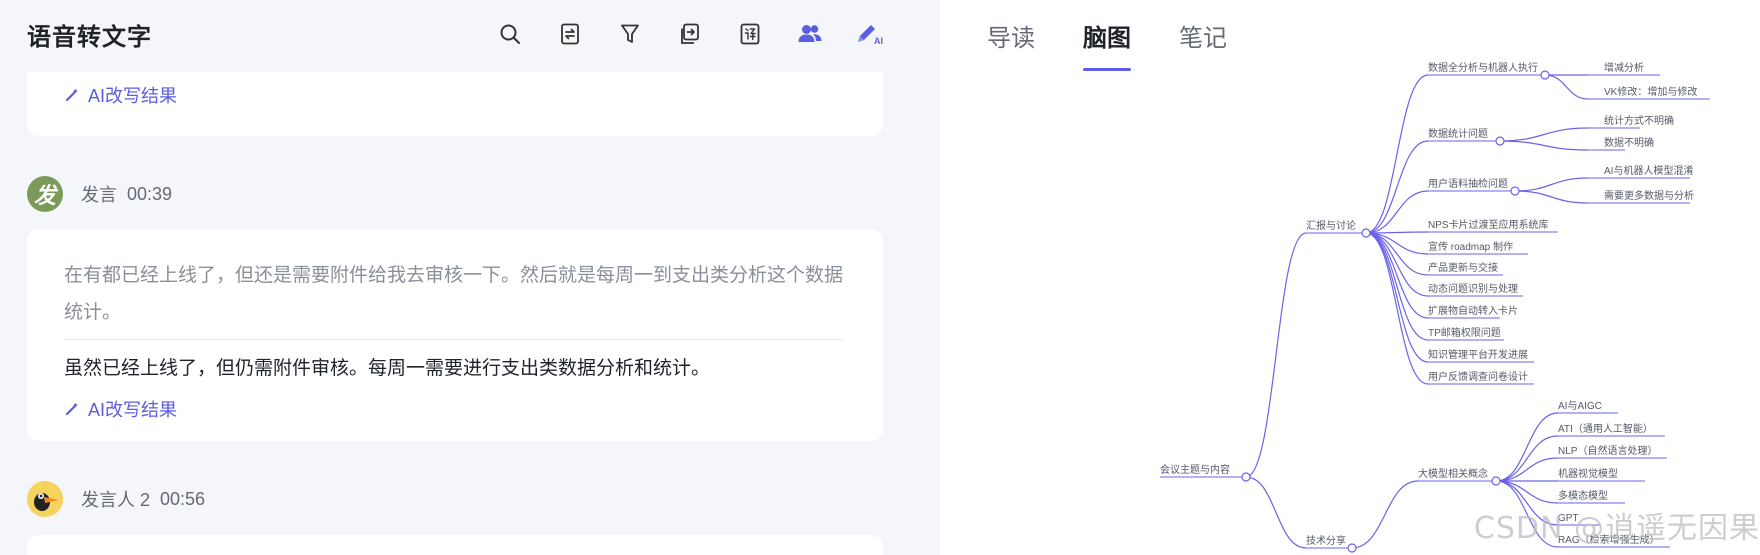 The height and width of the screenshot is (555, 1760). I want to click on mindmap-topic: 扩展物自动转入卡片, so click(1473, 310).